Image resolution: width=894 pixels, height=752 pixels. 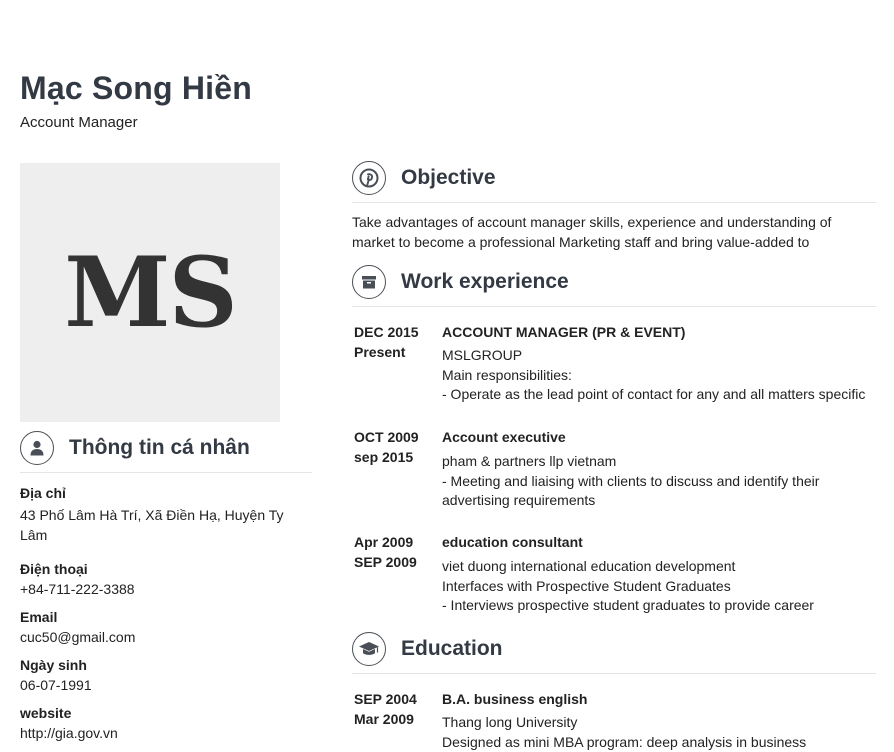 What do you see at coordinates (452, 648) in the screenshot?
I see `education-heading: Education` at bounding box center [452, 648].